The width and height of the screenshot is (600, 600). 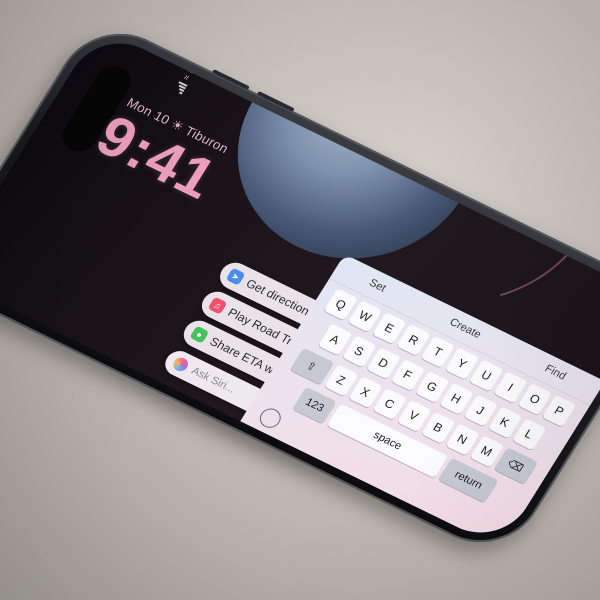 I want to click on music-icon: ♫, so click(x=217, y=305).